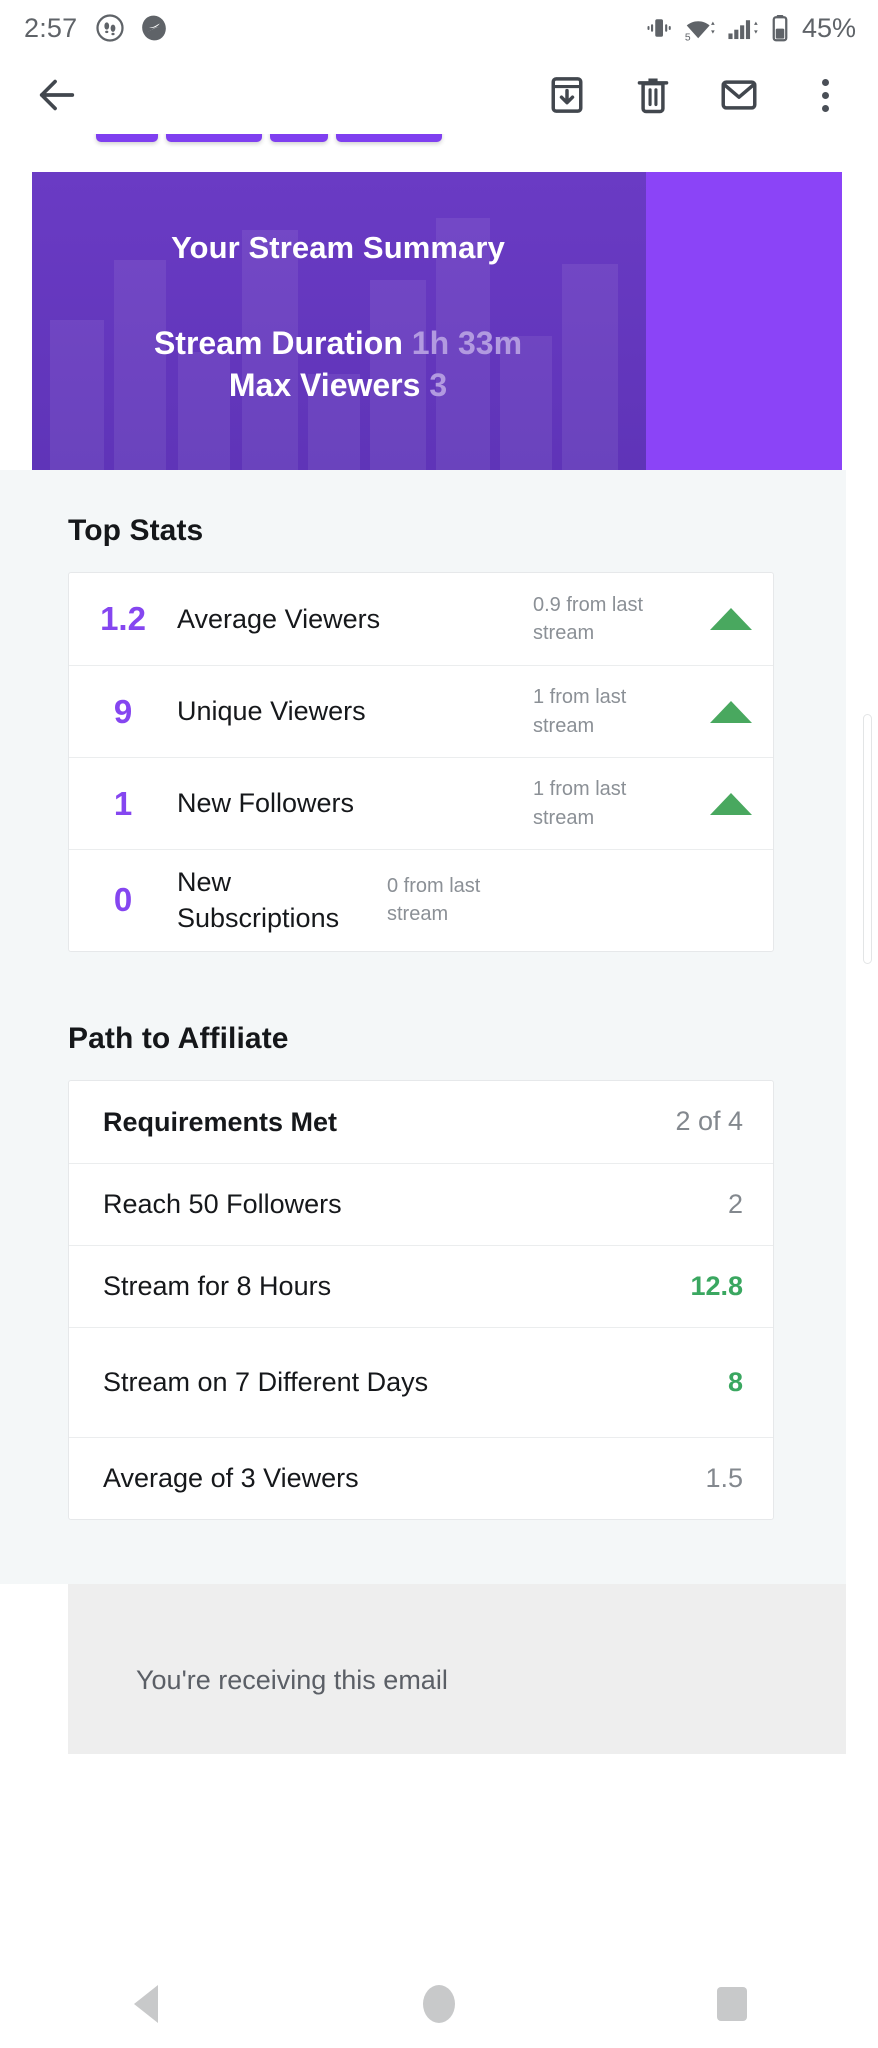 The width and height of the screenshot is (878, 2048). What do you see at coordinates (739, 95) in the screenshot?
I see `mark-unread-button` at bounding box center [739, 95].